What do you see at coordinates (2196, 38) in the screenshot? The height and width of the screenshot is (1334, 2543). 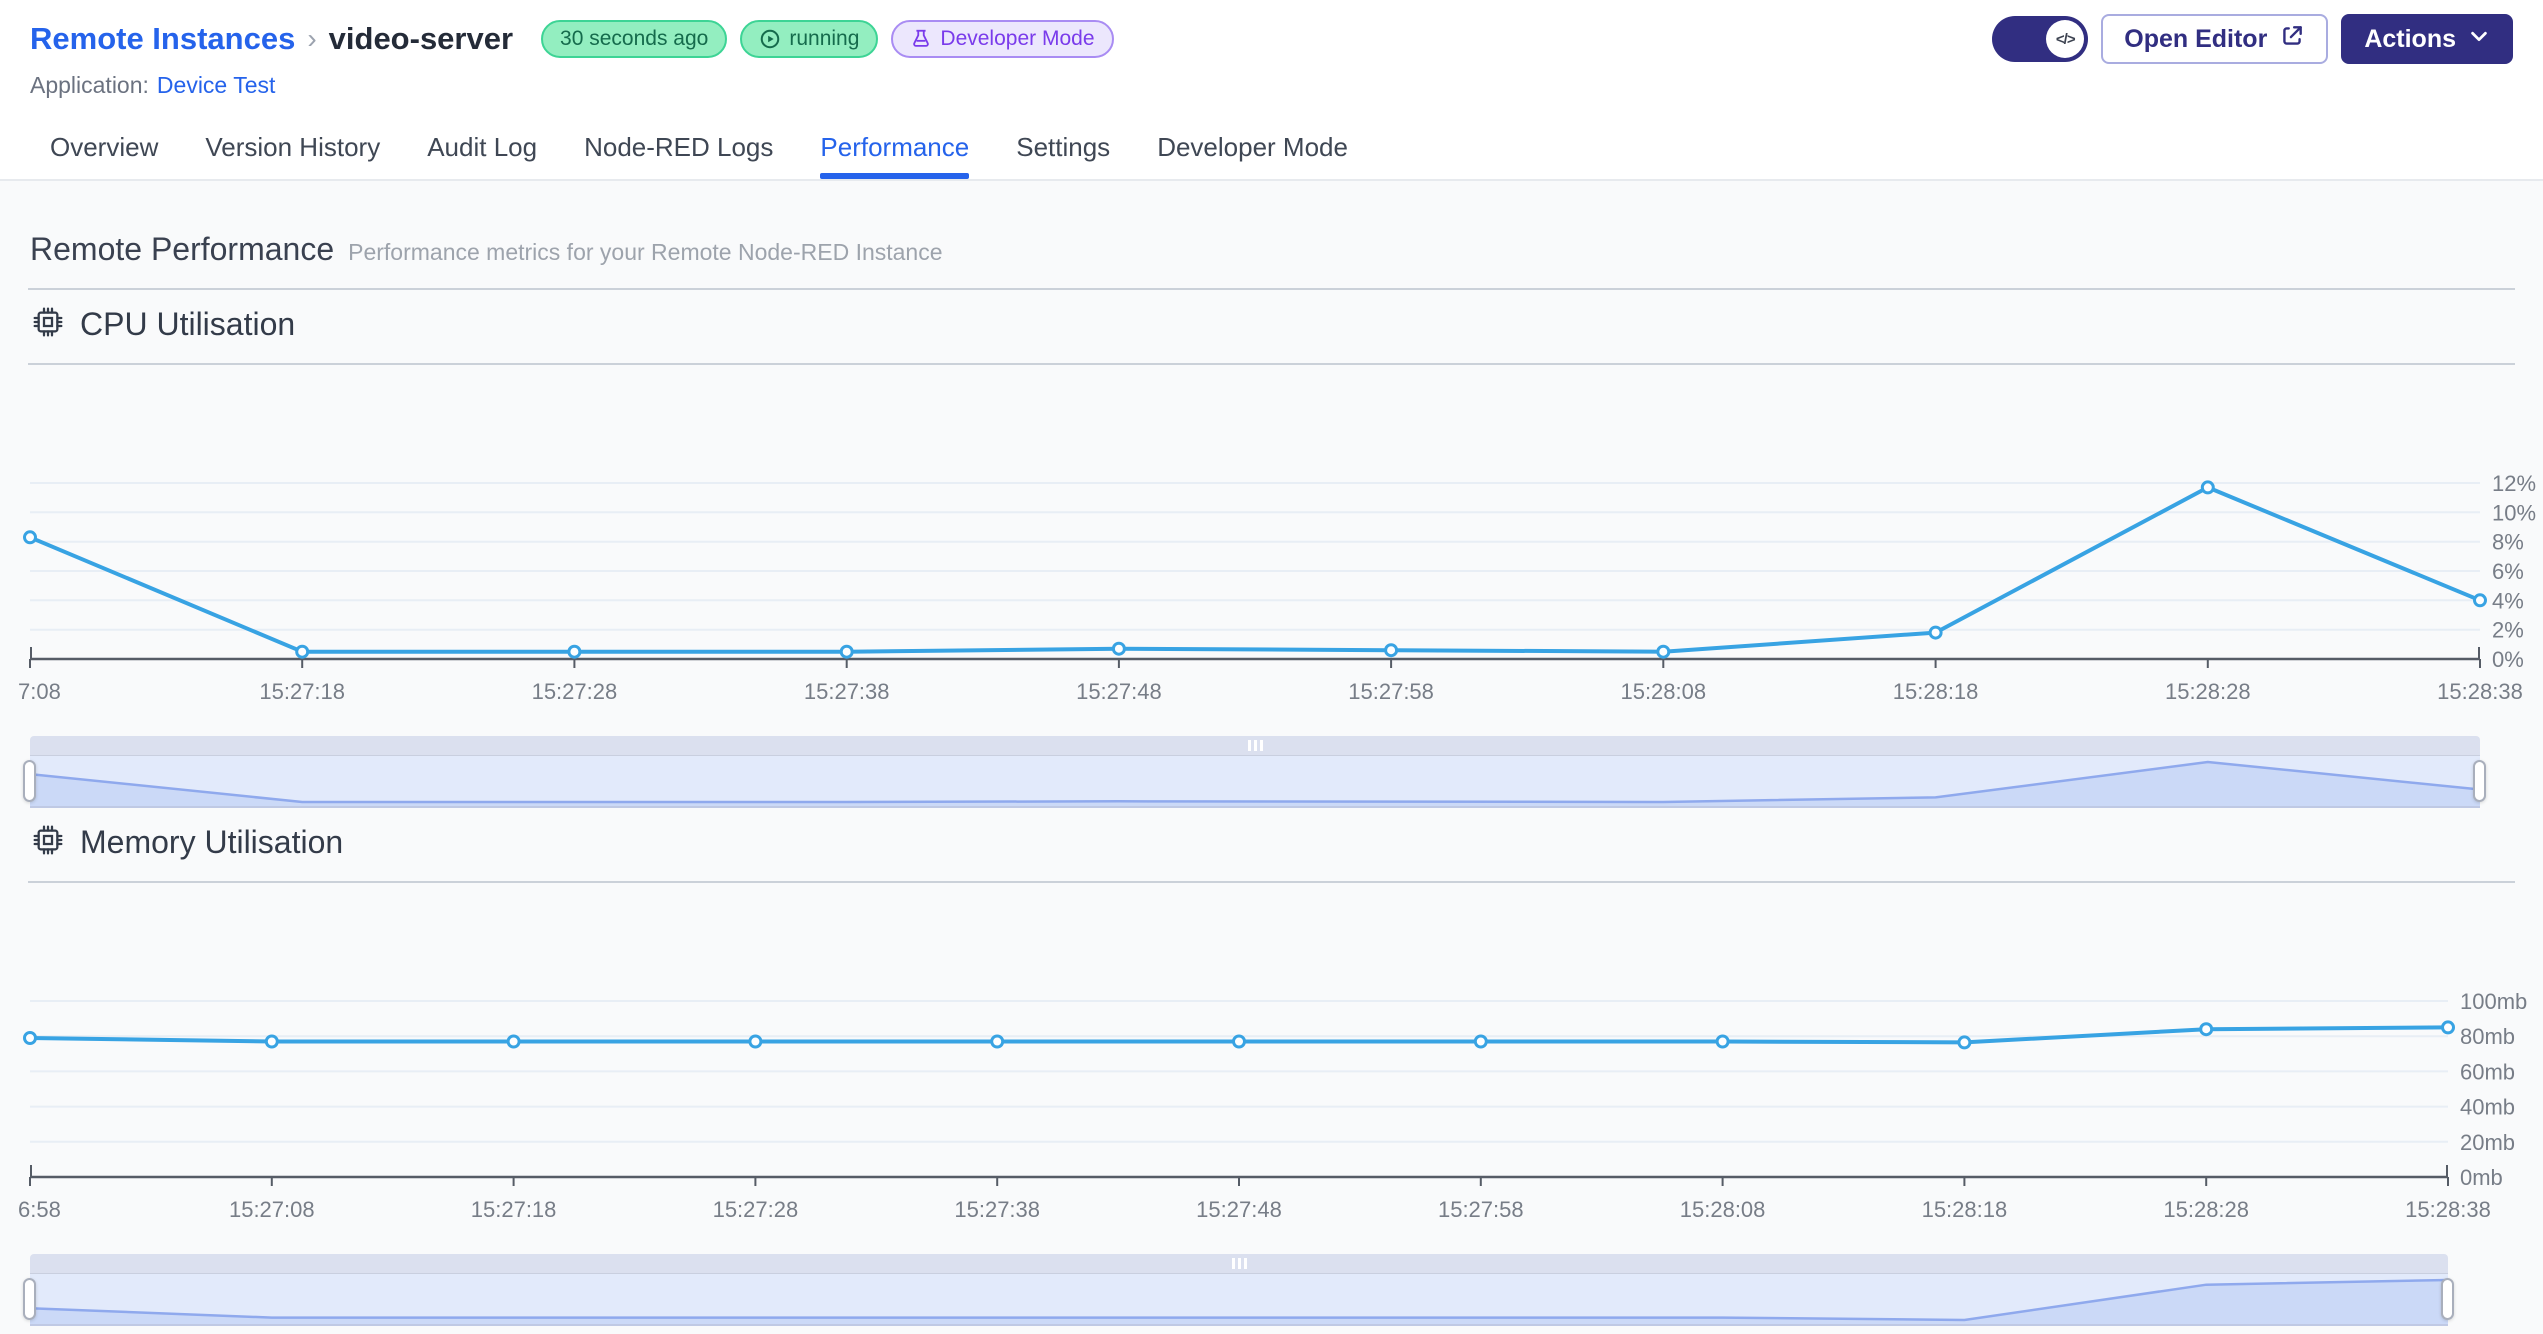 I see `open-editor-button-label: Open Editor` at bounding box center [2196, 38].